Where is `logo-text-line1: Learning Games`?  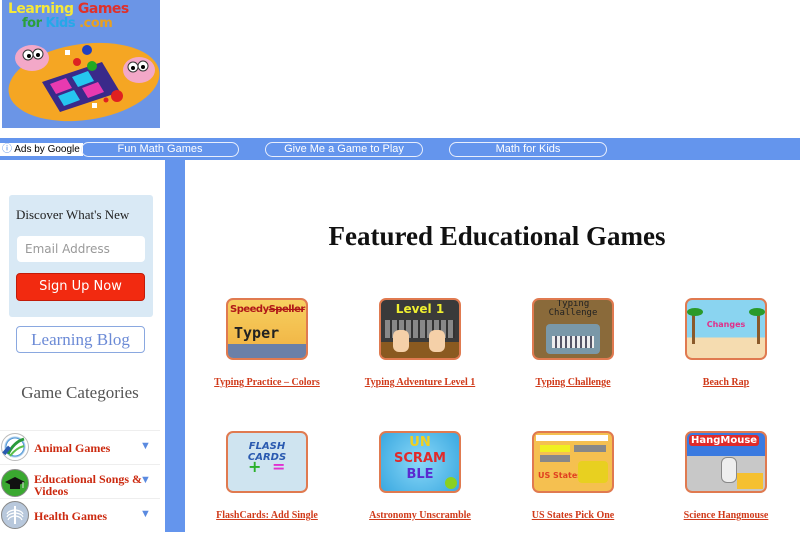 logo-text-line1: Learning Games is located at coordinates (68, 9).